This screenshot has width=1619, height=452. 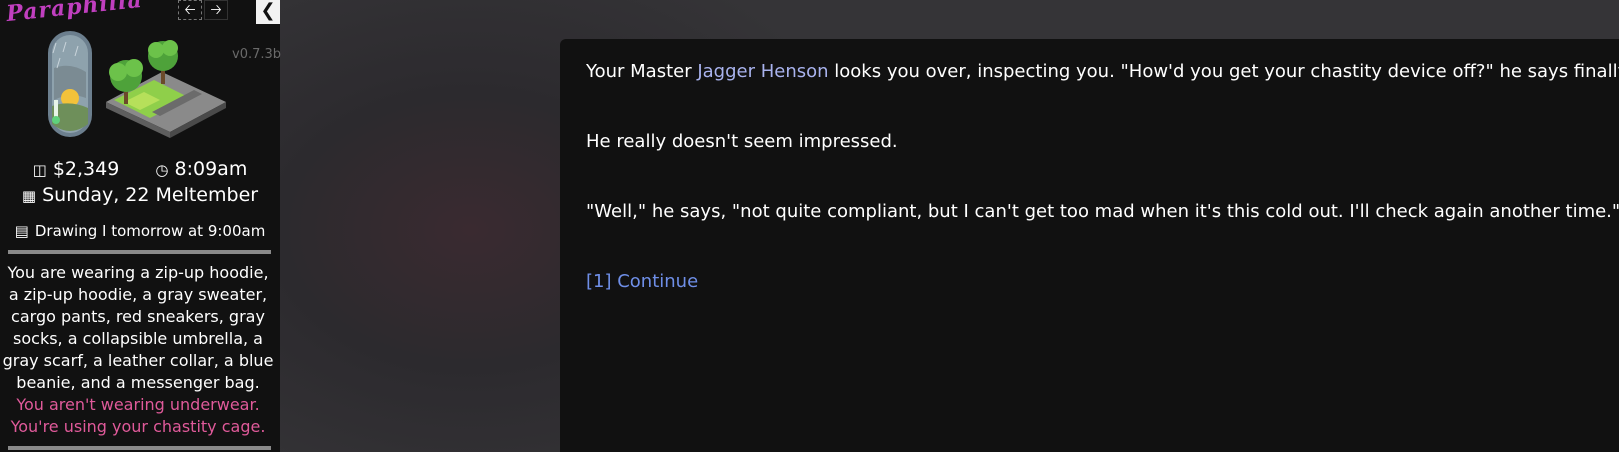 I want to click on time-value: 8:09am, so click(x=211, y=169).